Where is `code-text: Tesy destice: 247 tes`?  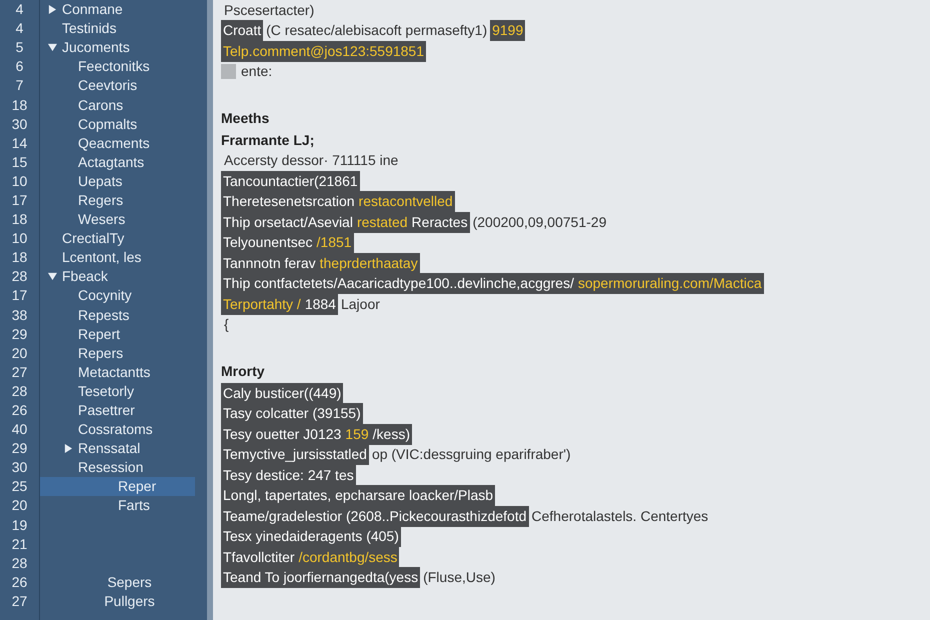 code-text: Tesy destice: 247 tes is located at coordinates (288, 475).